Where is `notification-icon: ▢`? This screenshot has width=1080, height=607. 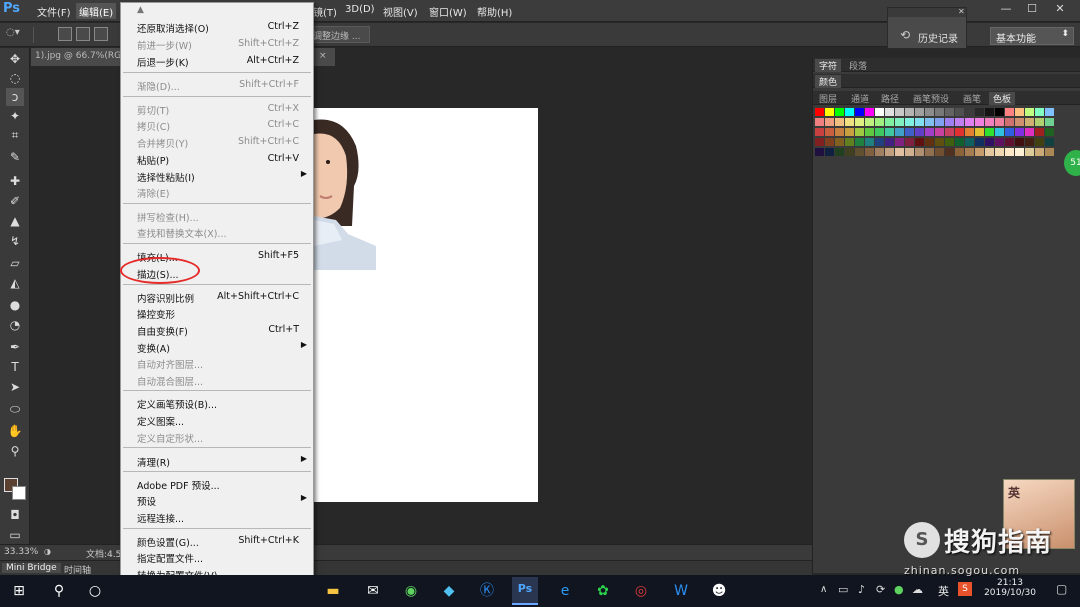 notification-icon: ▢ is located at coordinates (1061, 589).